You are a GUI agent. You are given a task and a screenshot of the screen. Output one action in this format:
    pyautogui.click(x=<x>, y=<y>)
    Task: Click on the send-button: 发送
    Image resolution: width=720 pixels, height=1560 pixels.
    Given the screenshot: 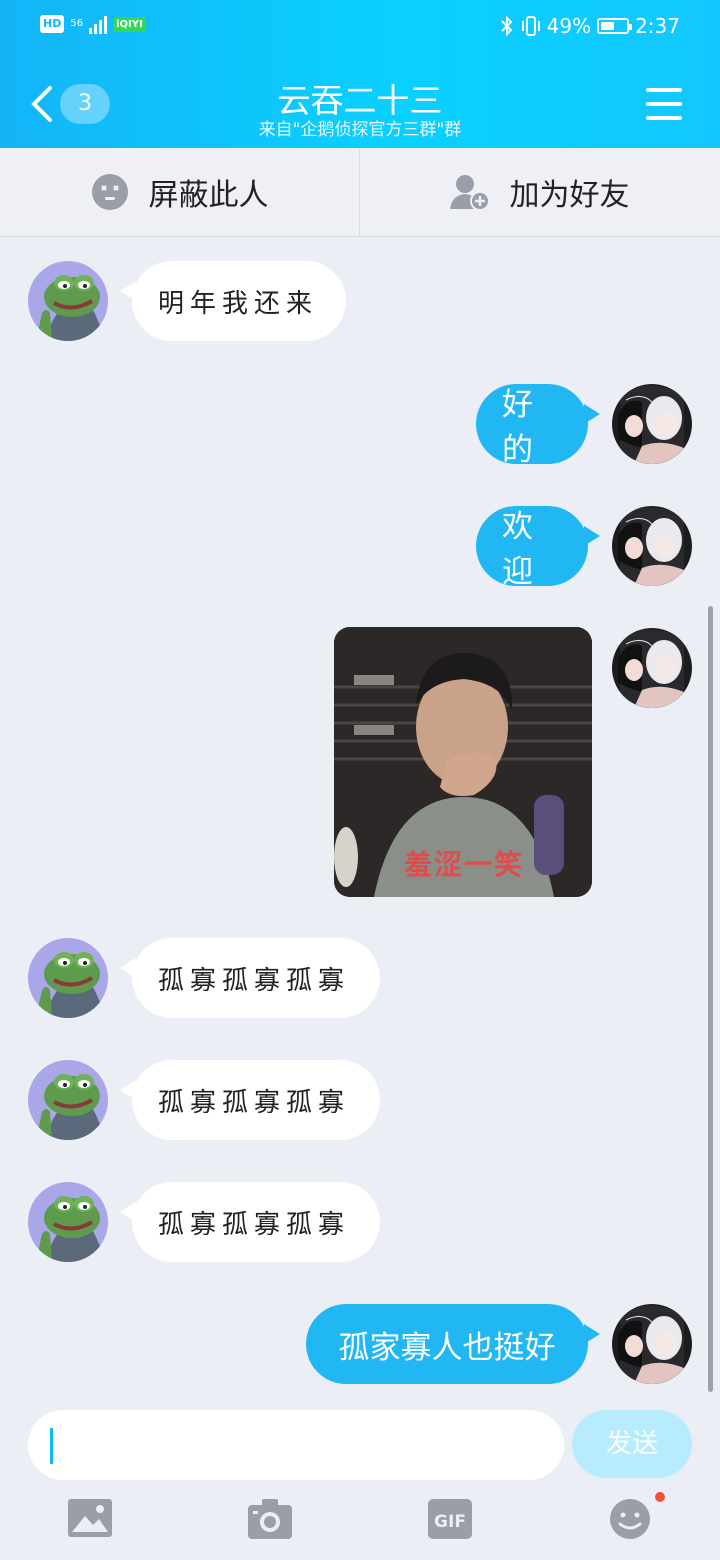 What is the action you would take?
    pyautogui.click(x=632, y=1444)
    